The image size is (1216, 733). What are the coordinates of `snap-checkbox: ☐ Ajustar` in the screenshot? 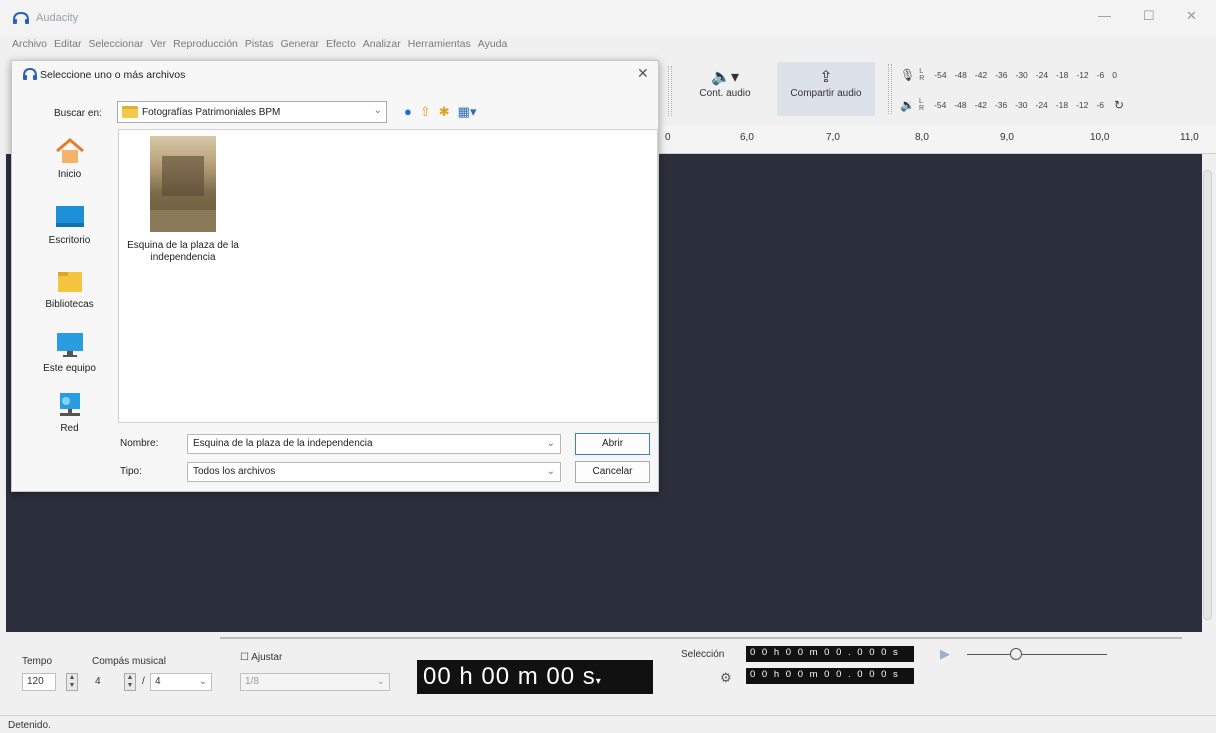 It's located at (261, 657).